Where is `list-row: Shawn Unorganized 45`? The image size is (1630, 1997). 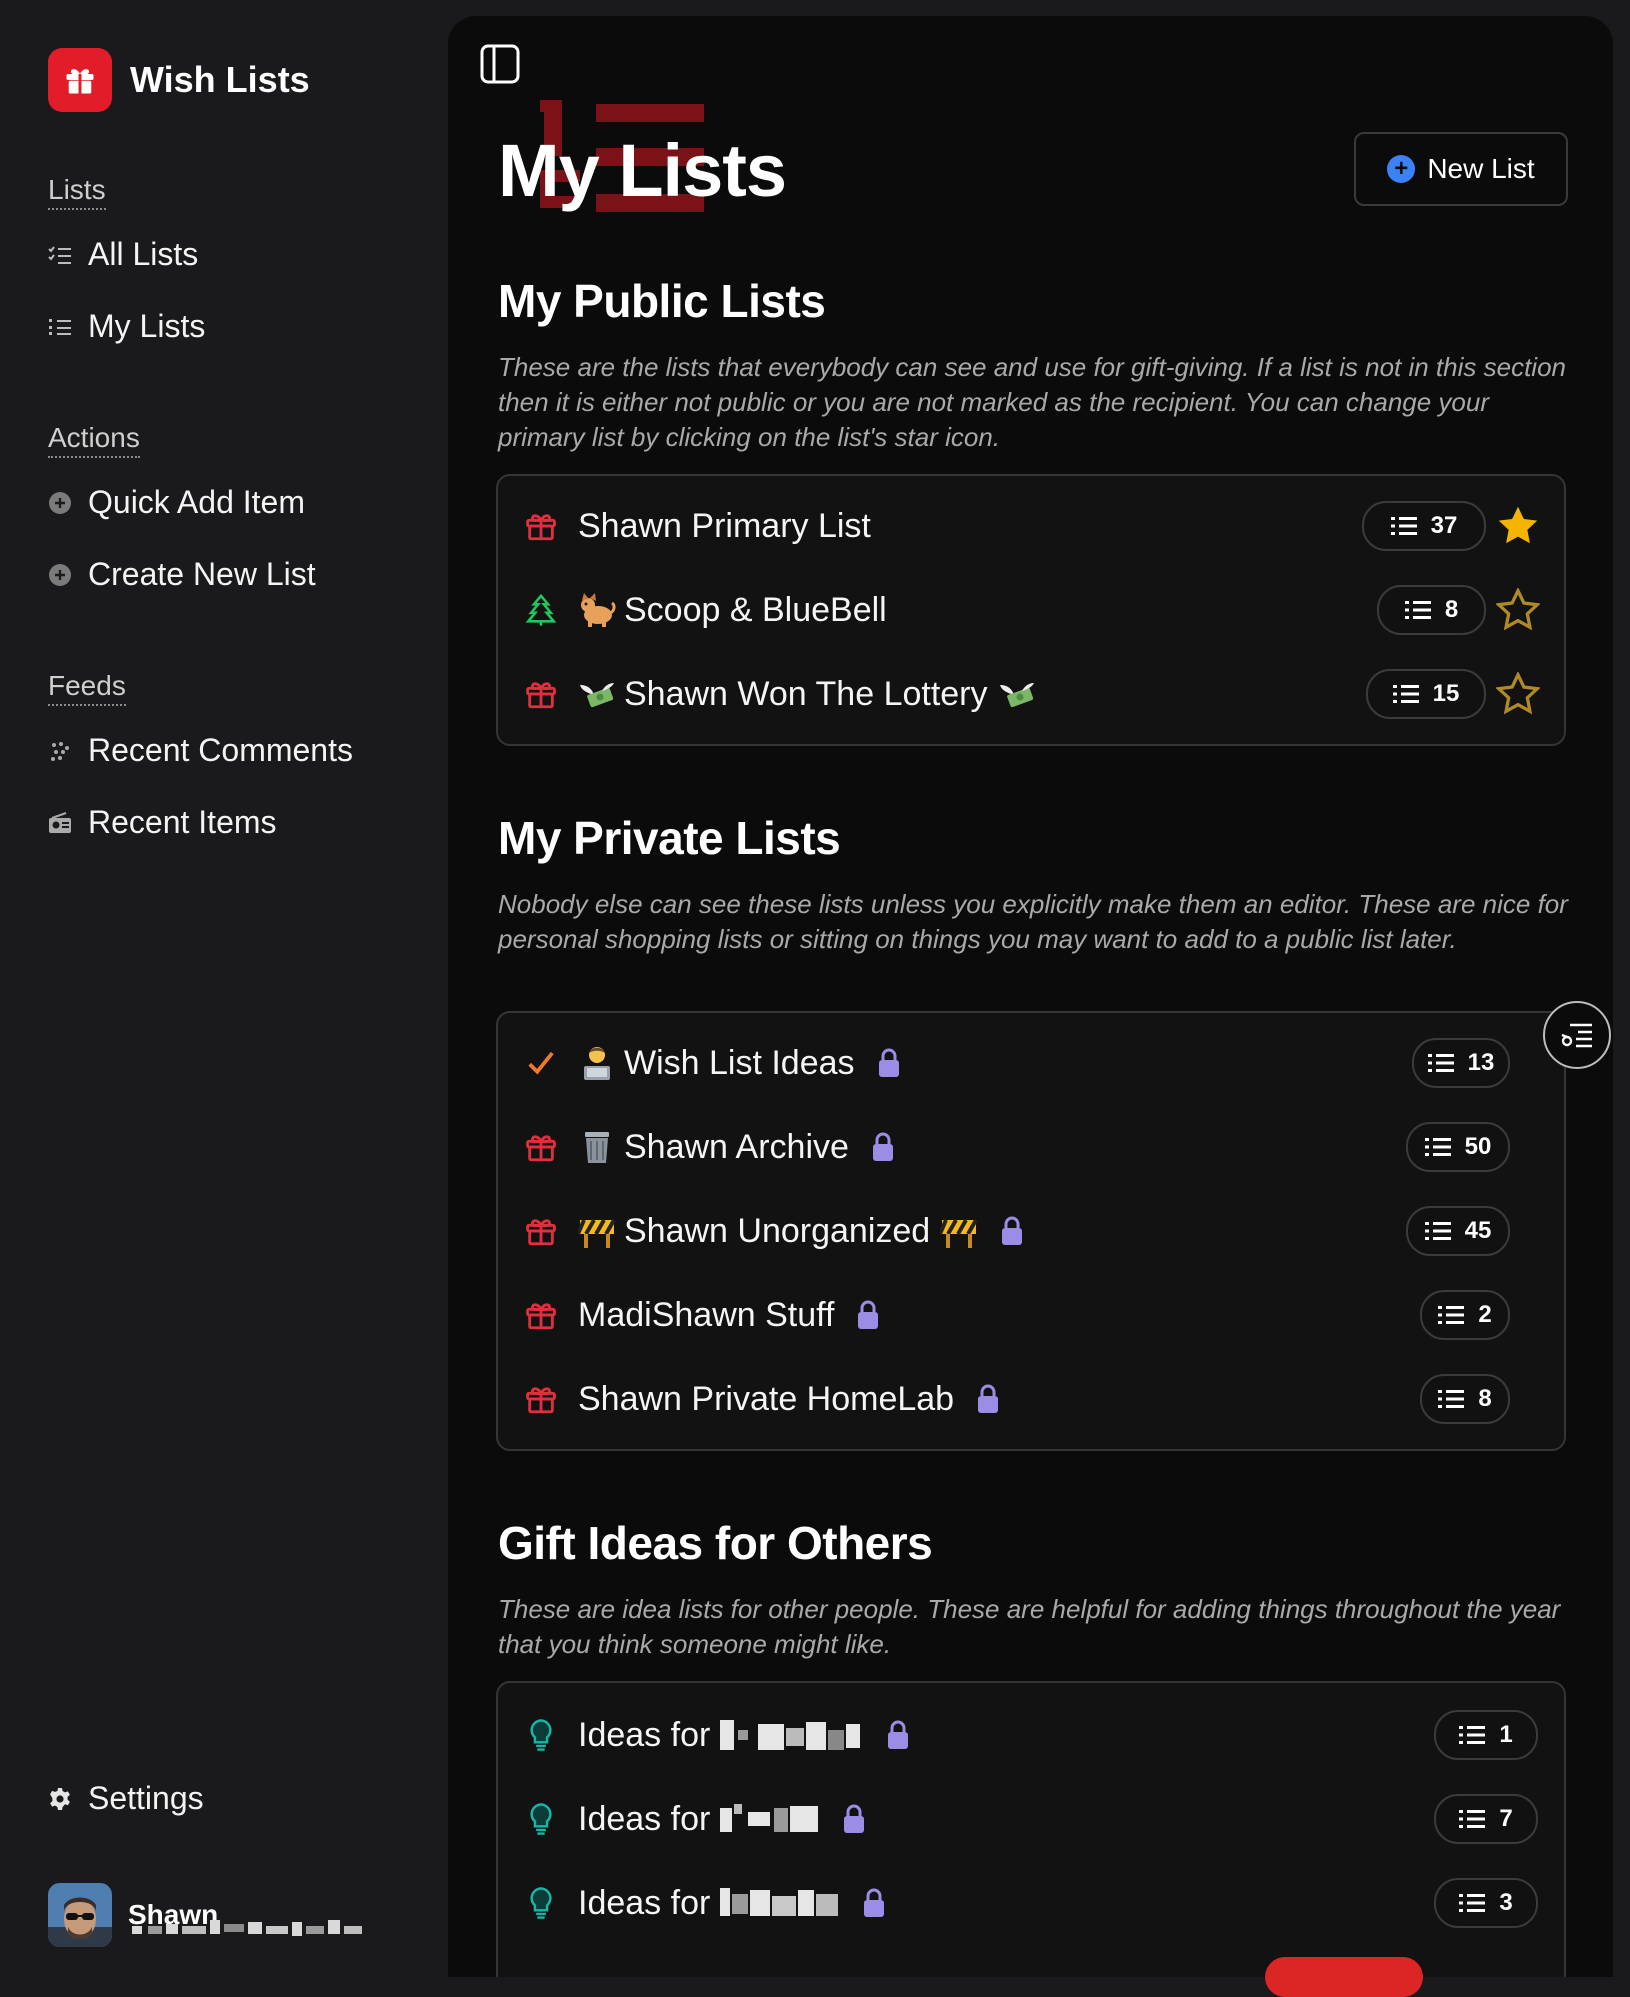
list-row: Shawn Unorganized 45 is located at coordinates (1031, 1231).